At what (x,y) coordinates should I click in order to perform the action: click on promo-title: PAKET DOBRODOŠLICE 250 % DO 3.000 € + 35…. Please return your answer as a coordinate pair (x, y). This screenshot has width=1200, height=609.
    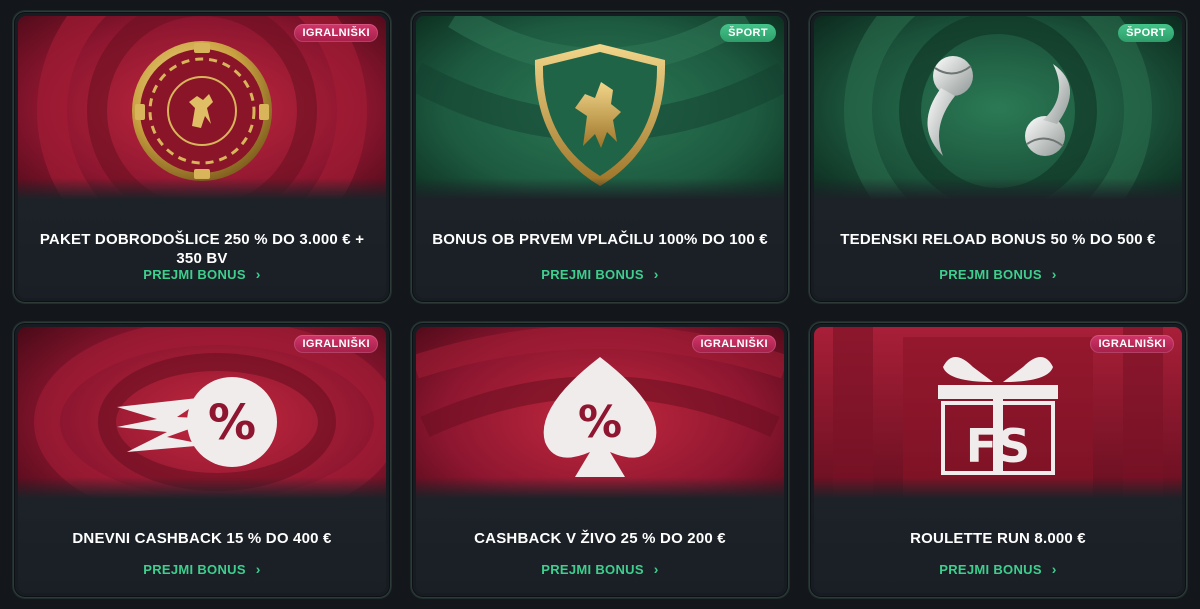
    Looking at the image, I should click on (202, 249).